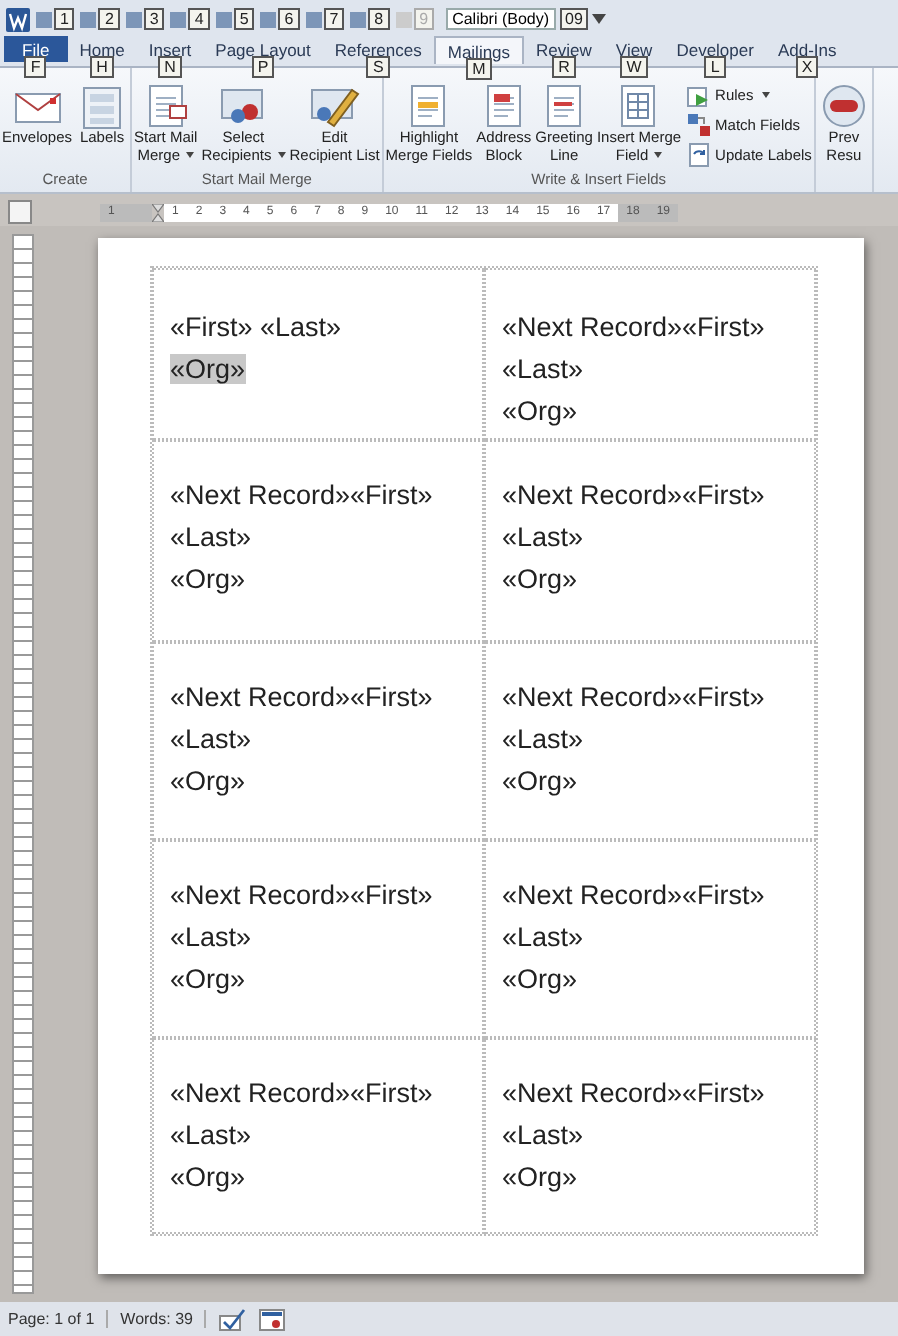 This screenshot has height=1336, width=898. Describe the element at coordinates (843, 106) in the screenshot. I see `preview-icon` at that location.